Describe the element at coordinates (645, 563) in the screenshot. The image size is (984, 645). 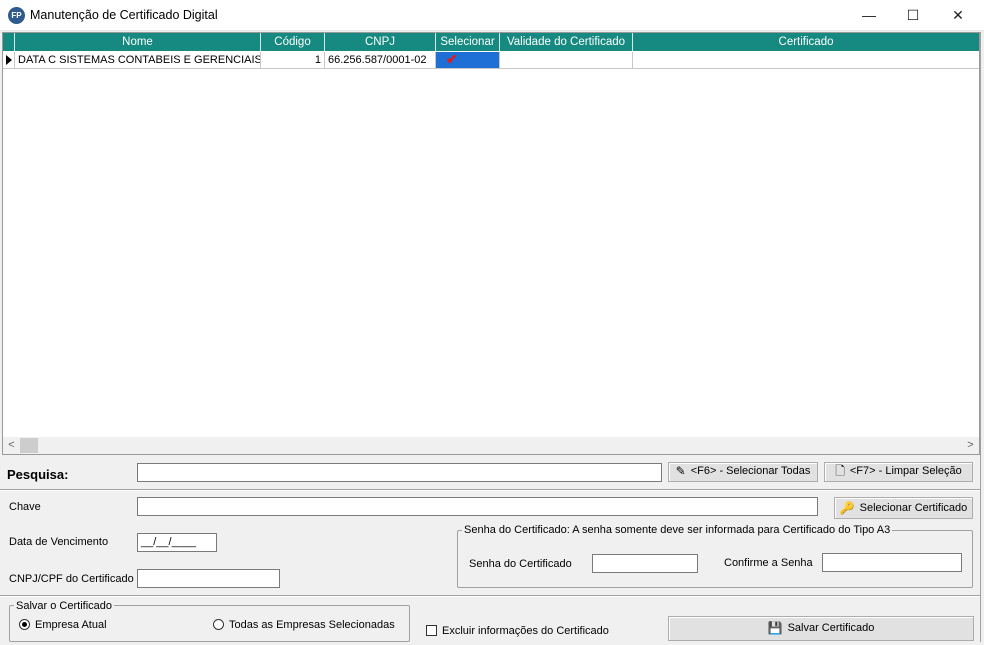
I see `password-input` at that location.